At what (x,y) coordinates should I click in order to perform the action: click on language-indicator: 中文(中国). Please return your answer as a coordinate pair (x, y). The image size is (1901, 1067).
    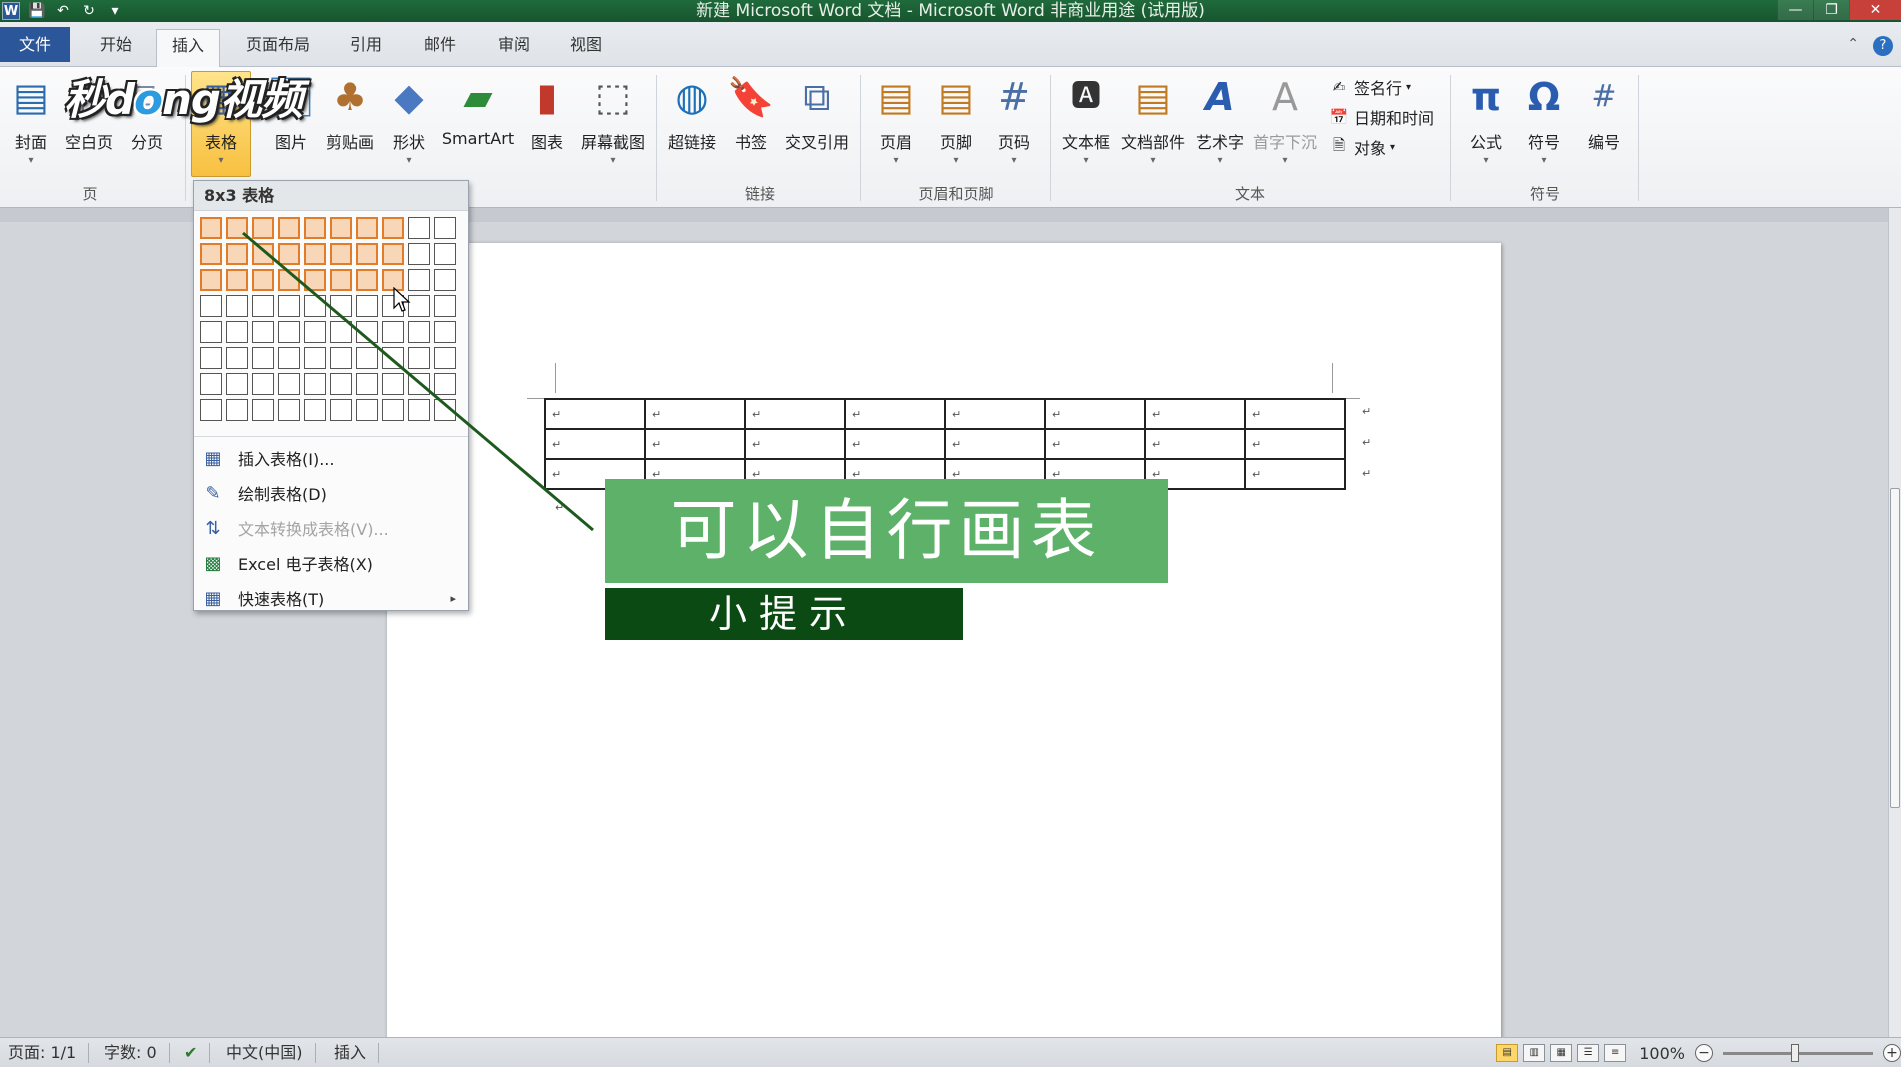
    Looking at the image, I should click on (271, 1053).